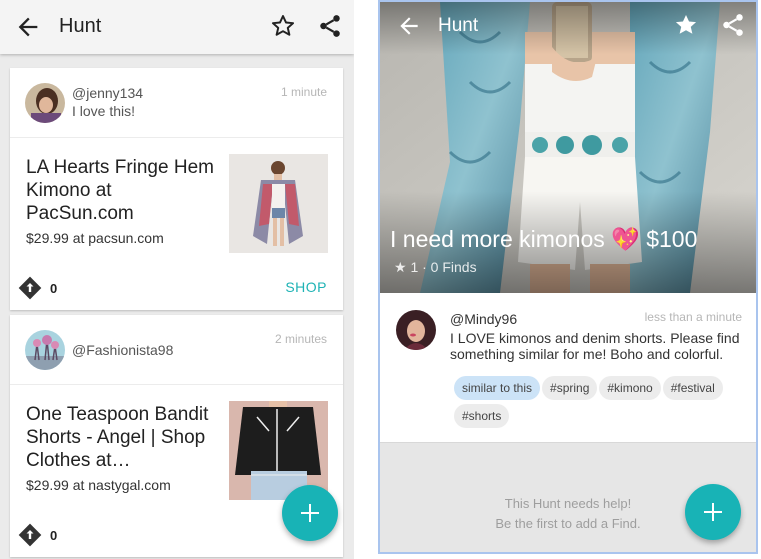 Image resolution: width=761 pixels, height=559 pixels. Describe the element at coordinates (435, 267) in the screenshot. I see `hunt-stats: ★ 1 · 0 Finds` at that location.